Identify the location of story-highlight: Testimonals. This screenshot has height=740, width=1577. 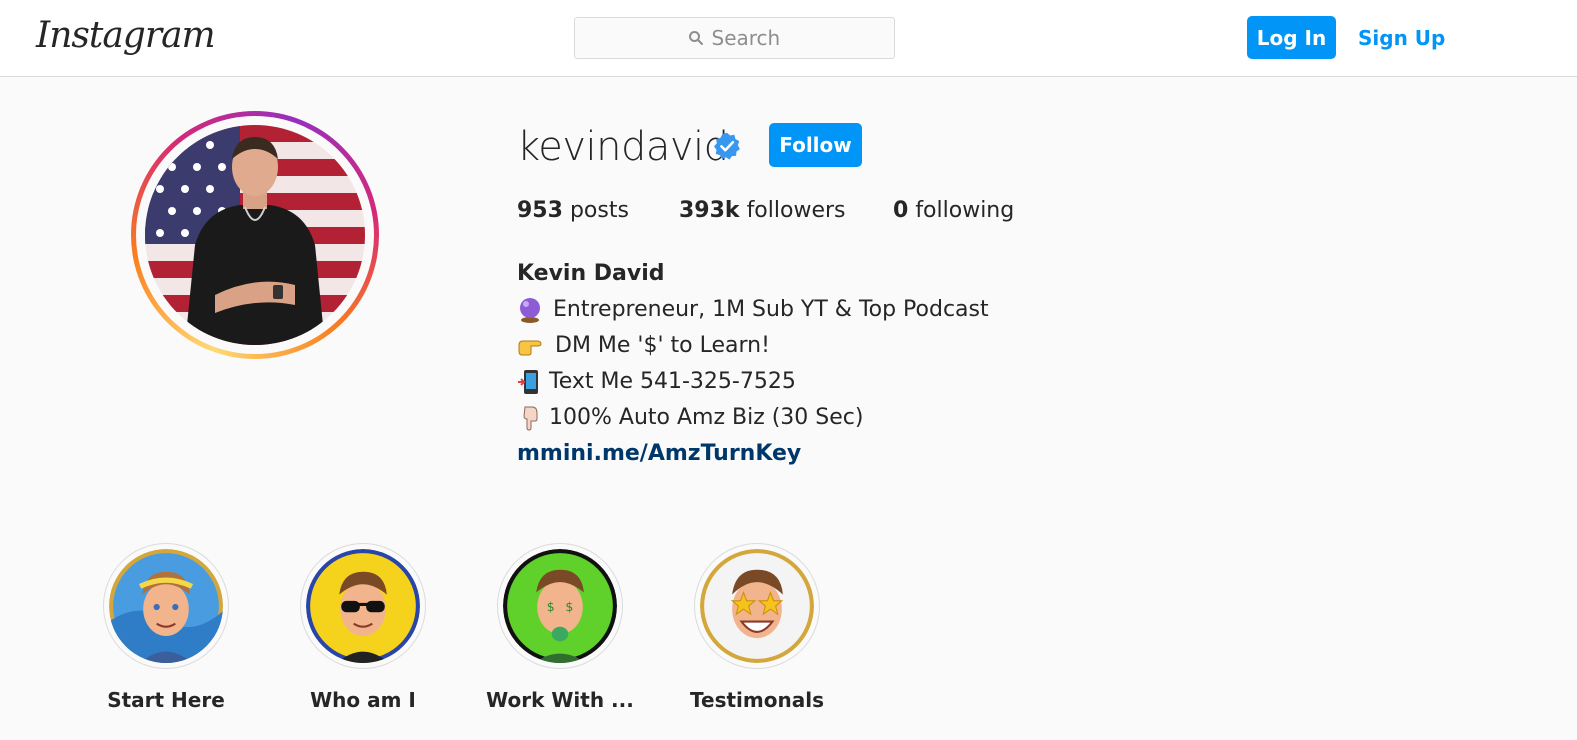
(757, 628).